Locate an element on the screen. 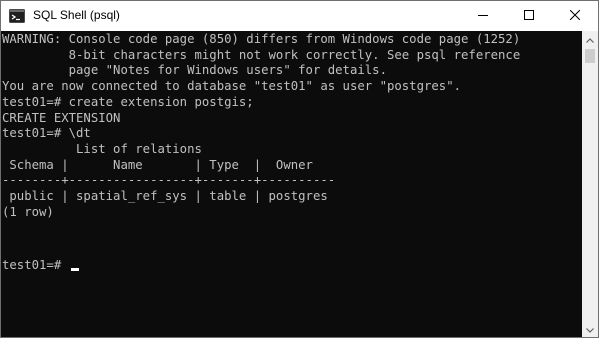 This screenshot has width=599, height=338. scroll-thumb is located at coordinates (590, 56).